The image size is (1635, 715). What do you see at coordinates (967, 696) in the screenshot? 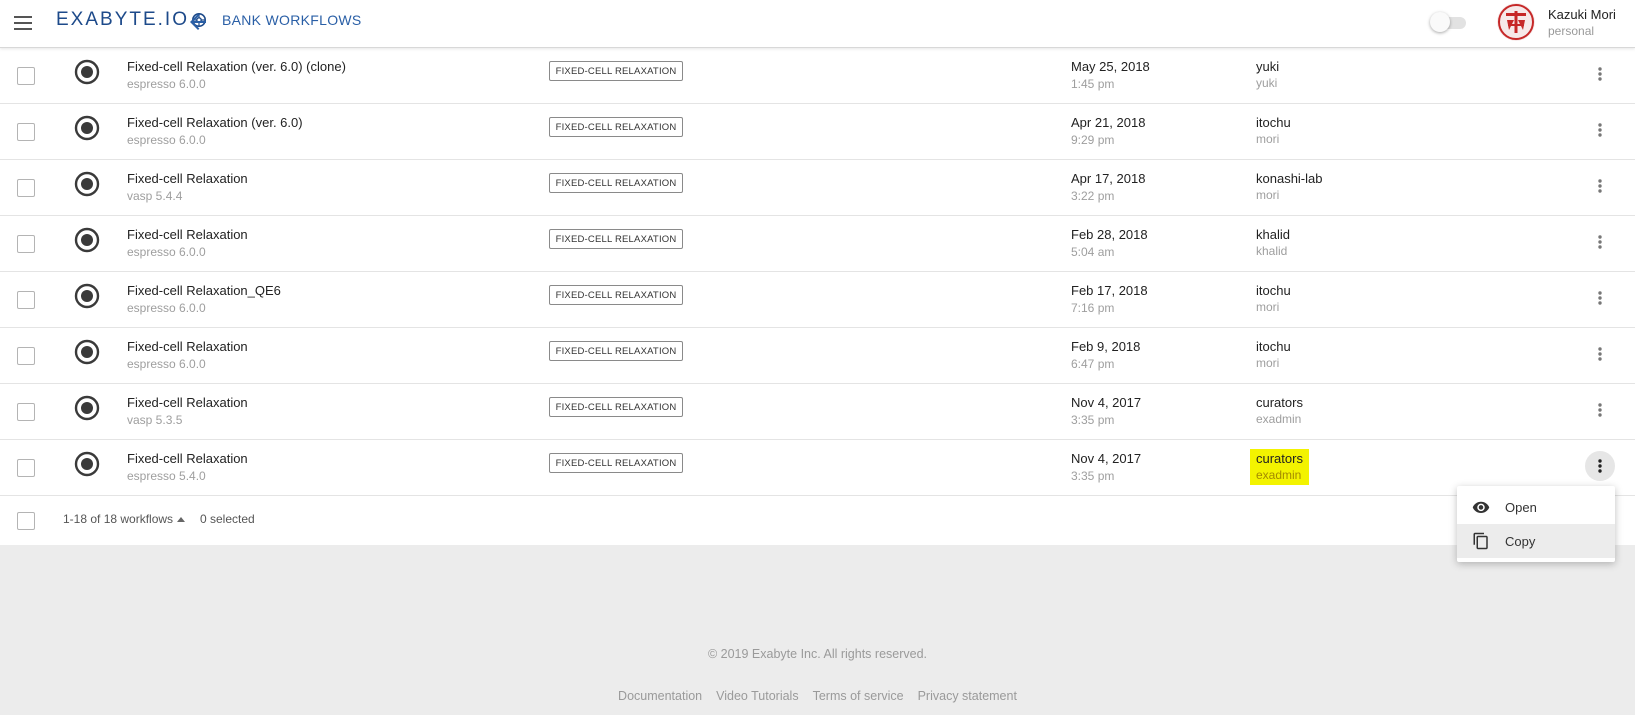
I see `privacy-statement-link: Privacy statement` at bounding box center [967, 696].